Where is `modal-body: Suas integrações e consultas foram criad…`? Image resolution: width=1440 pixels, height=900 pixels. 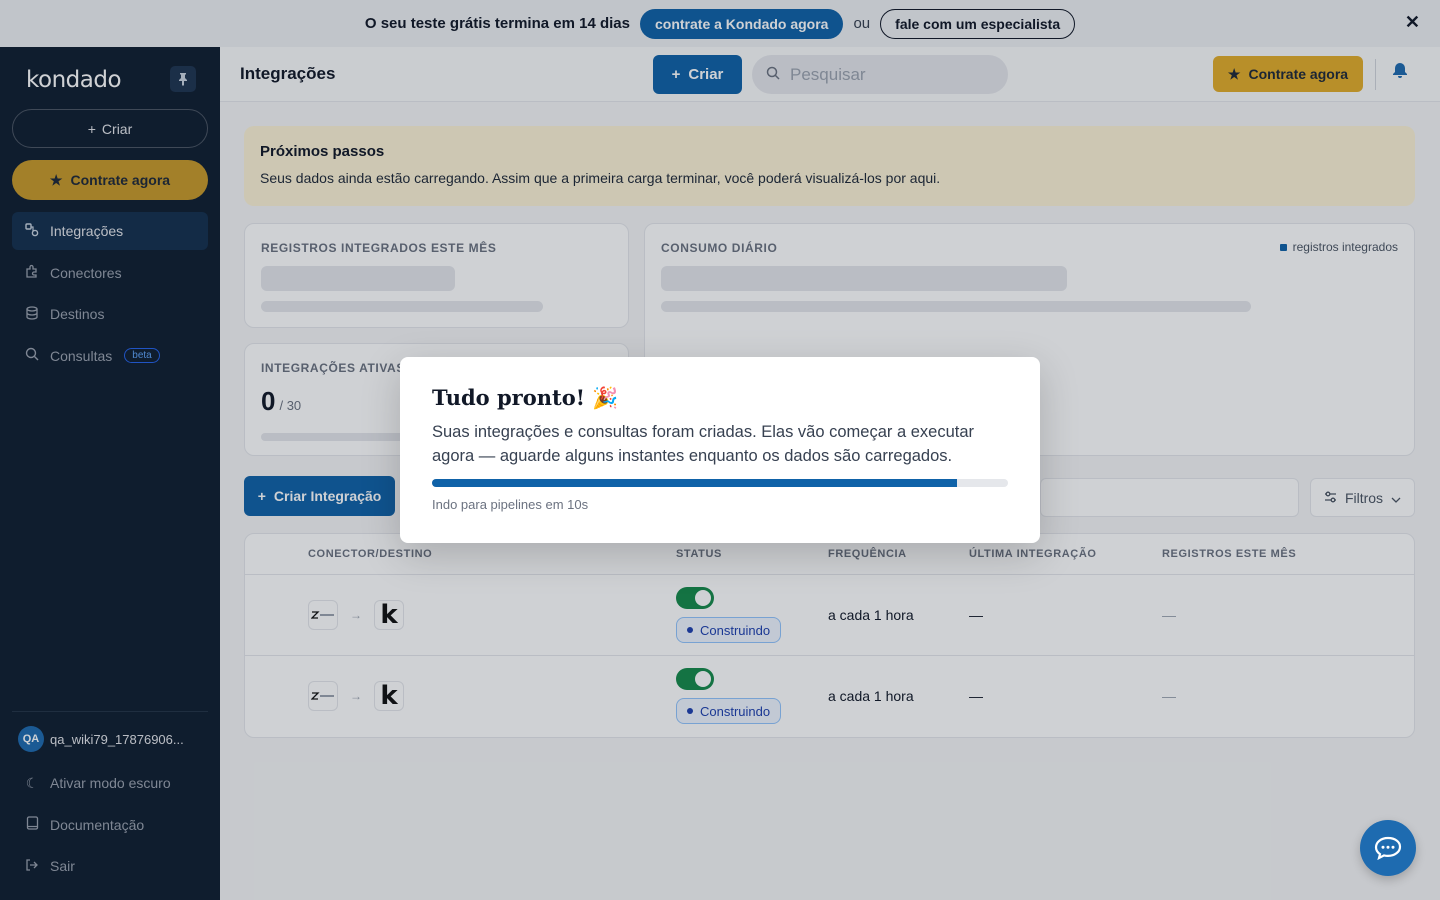
modal-body: Suas integrações e consultas foram criad… is located at coordinates (703, 444).